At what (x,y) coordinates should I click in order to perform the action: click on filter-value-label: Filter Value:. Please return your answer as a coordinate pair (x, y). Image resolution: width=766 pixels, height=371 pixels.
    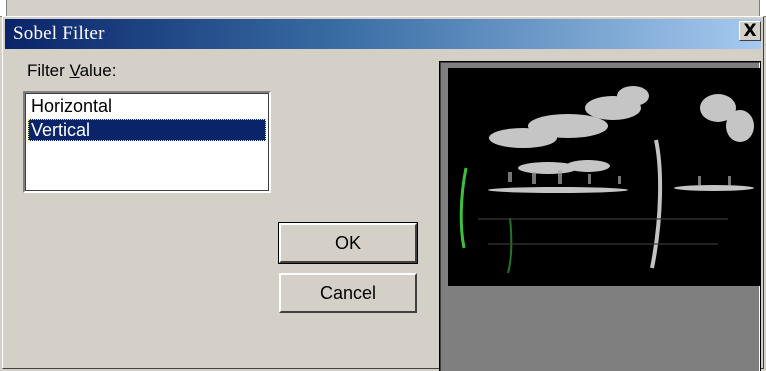
    Looking at the image, I should click on (71, 71).